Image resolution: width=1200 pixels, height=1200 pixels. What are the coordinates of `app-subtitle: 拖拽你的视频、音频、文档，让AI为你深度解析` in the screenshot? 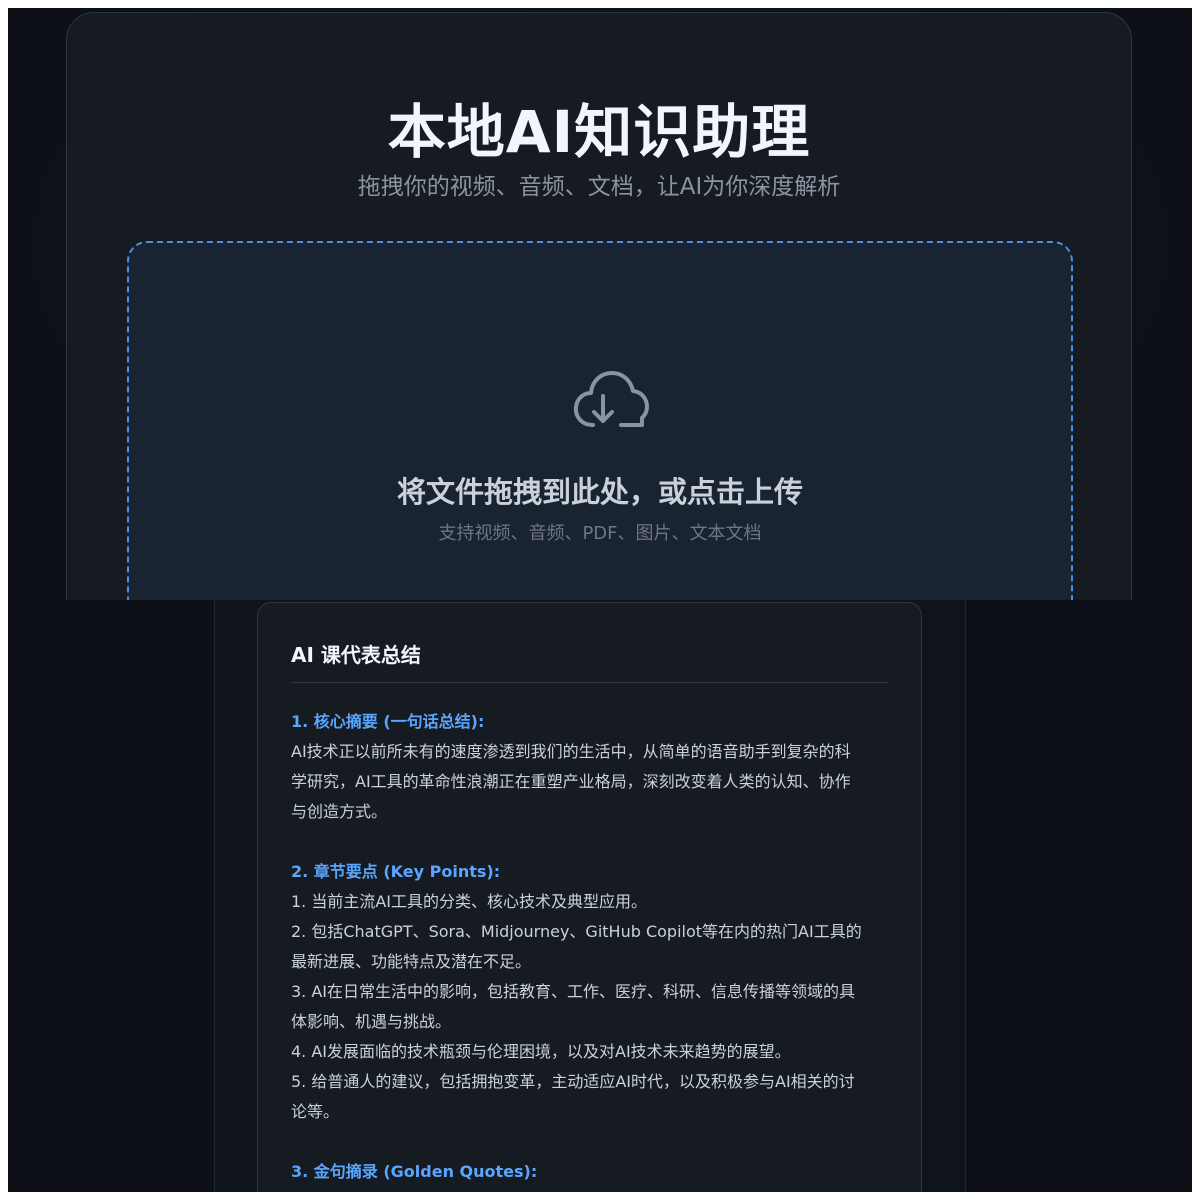 It's located at (599, 187).